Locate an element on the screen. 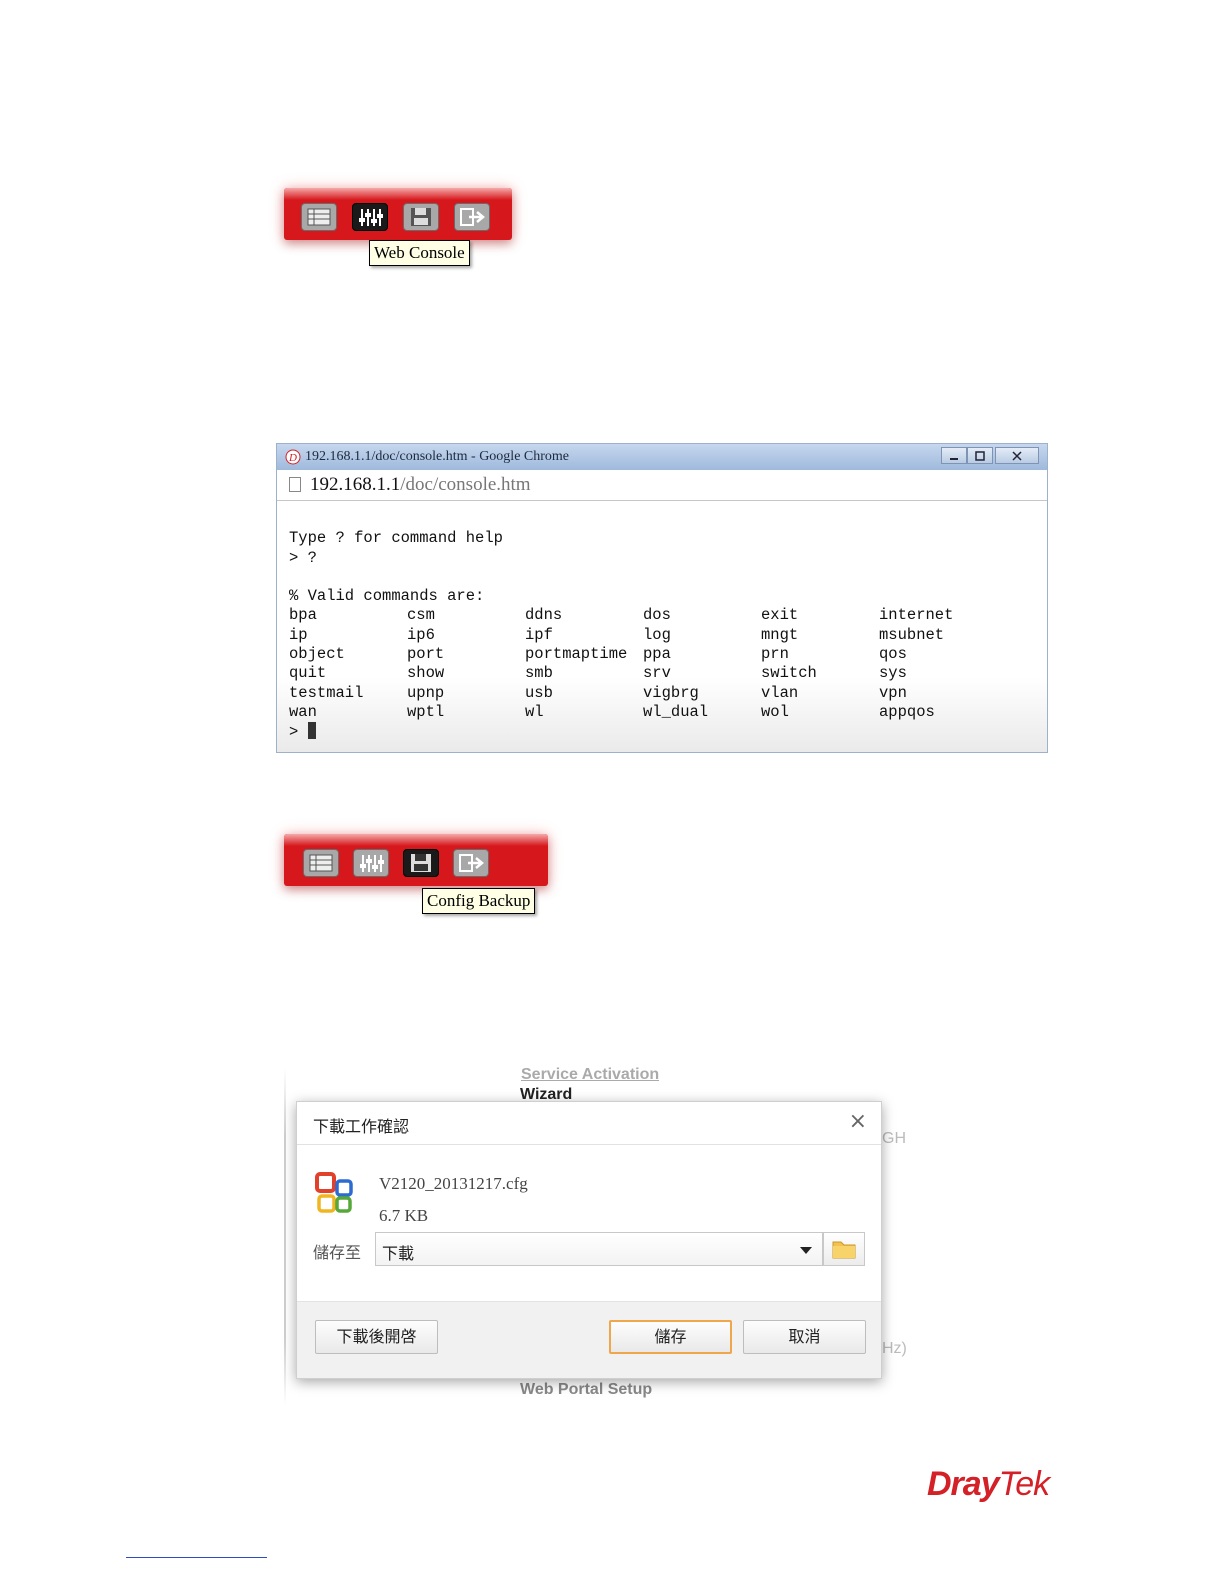 The height and width of the screenshot is (1584, 1224). bg-web-portal-setup: Web Portal Setup is located at coordinates (586, 1389).